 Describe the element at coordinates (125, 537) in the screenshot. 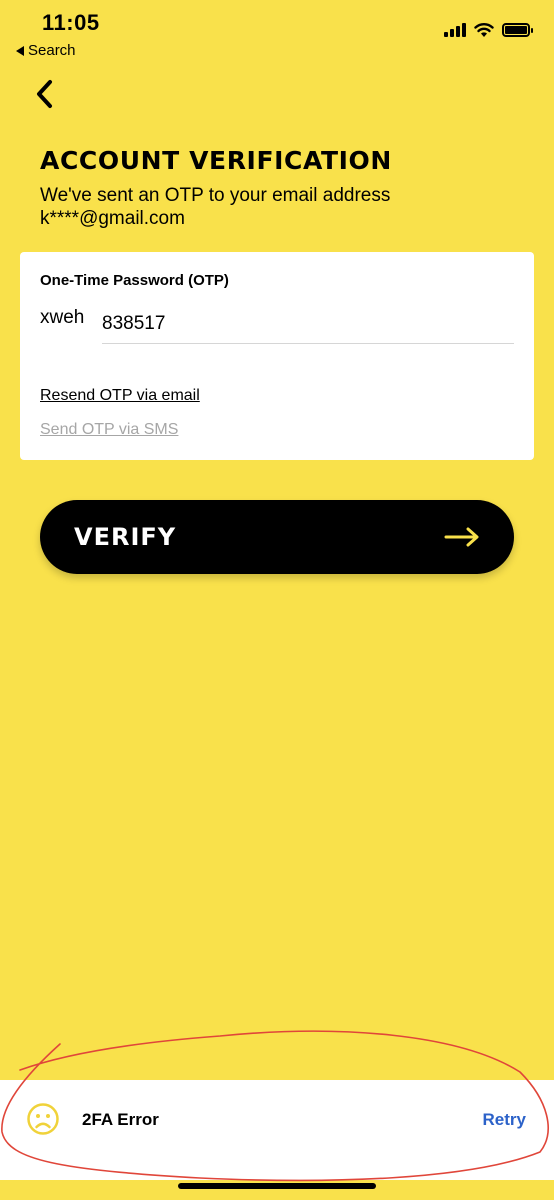

I see `verify-button-label: VERIFY` at that location.